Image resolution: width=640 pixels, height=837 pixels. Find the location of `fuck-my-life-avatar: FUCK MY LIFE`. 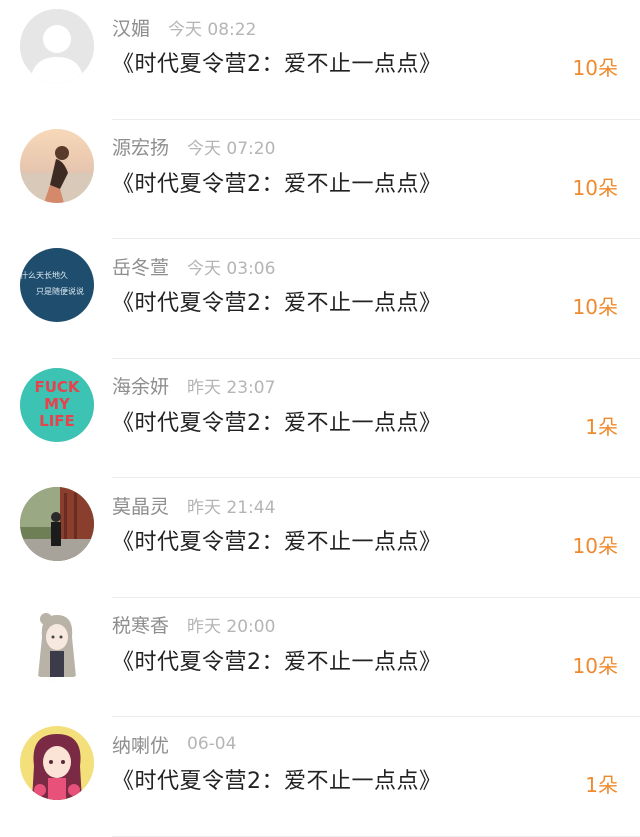

fuck-my-life-avatar: FUCK MY LIFE is located at coordinates (57, 404).